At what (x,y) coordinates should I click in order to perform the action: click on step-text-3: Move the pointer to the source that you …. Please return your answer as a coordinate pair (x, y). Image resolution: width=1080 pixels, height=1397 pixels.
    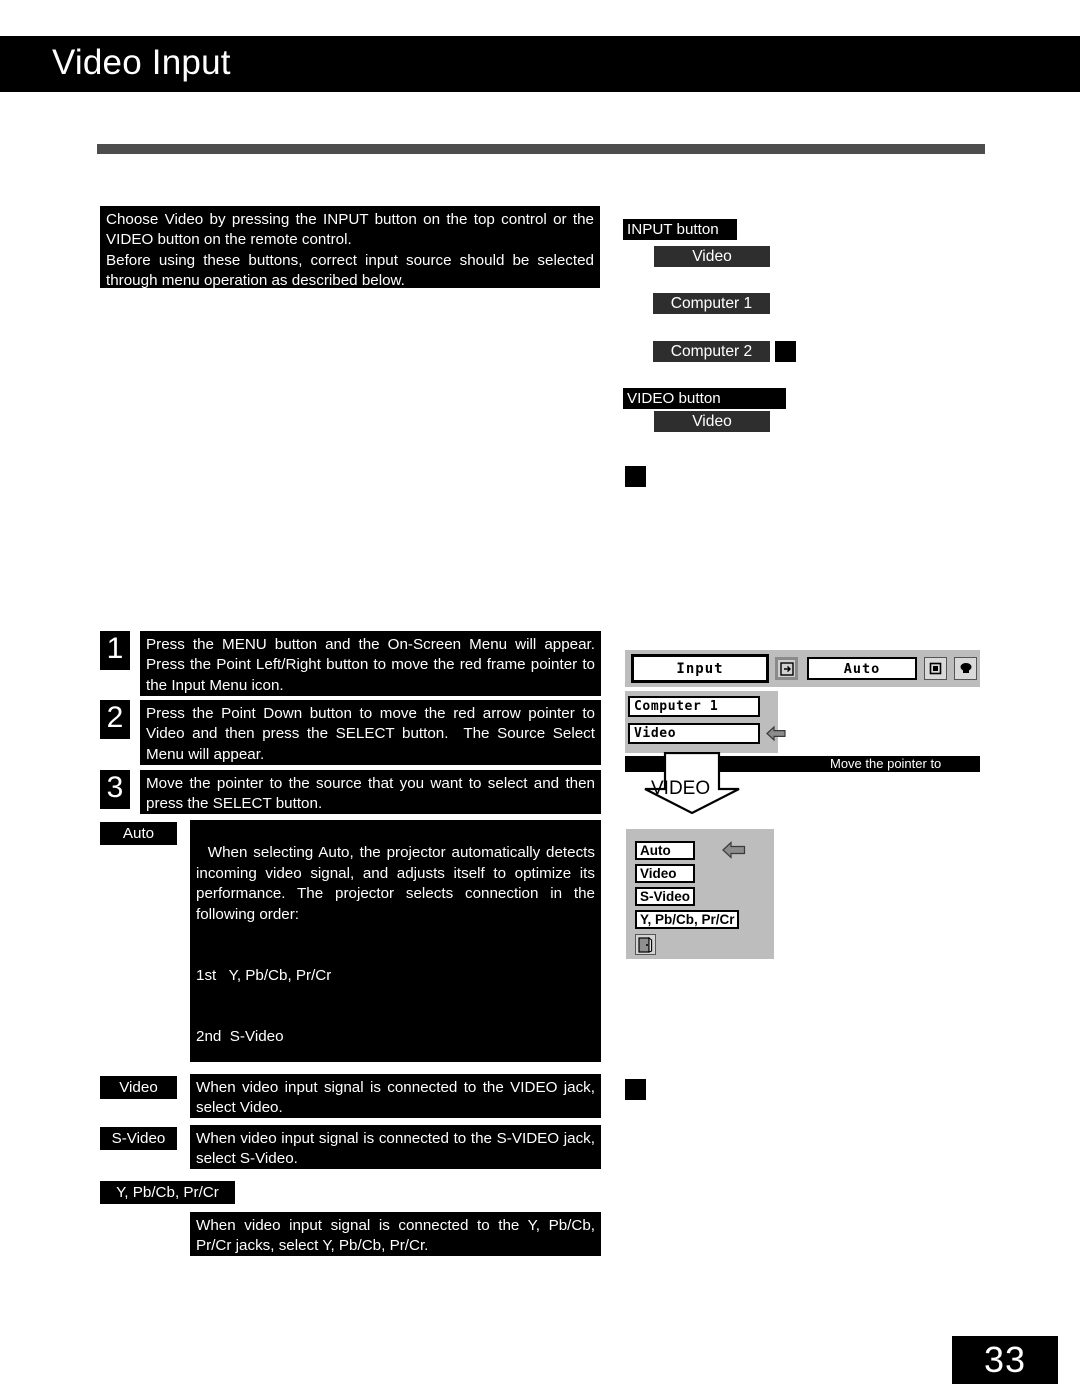
    Looking at the image, I should click on (370, 792).